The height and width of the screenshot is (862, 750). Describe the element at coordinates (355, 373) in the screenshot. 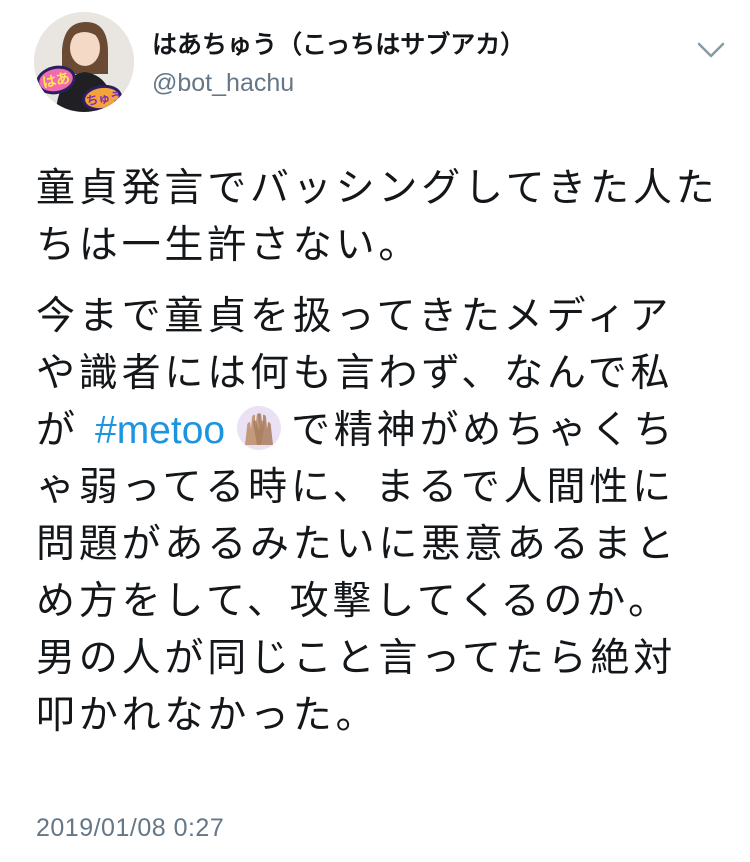

I see `tweet-line: や識者には何も言わず、なんで私` at that location.